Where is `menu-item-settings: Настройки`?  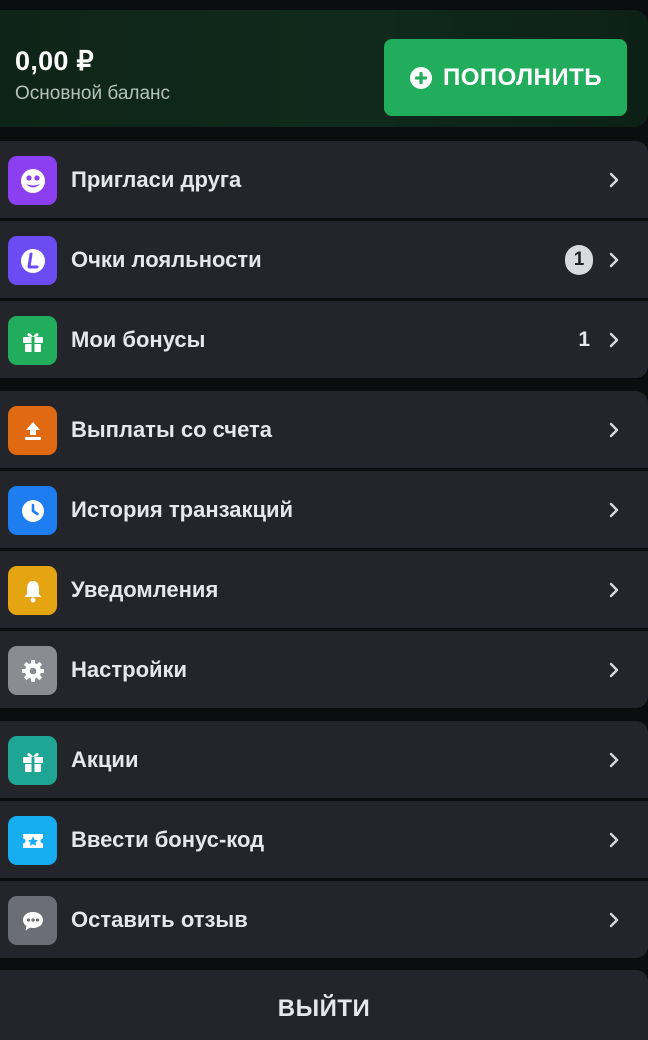
menu-item-settings: Настройки is located at coordinates (324, 669).